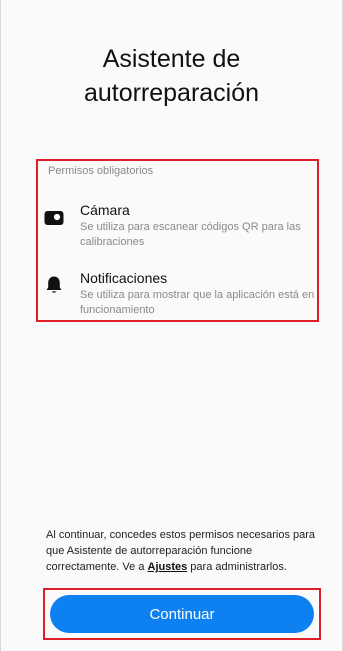 The width and height of the screenshot is (343, 651). What do you see at coordinates (171, 93) in the screenshot?
I see `page-title-line-2: autorreparación` at bounding box center [171, 93].